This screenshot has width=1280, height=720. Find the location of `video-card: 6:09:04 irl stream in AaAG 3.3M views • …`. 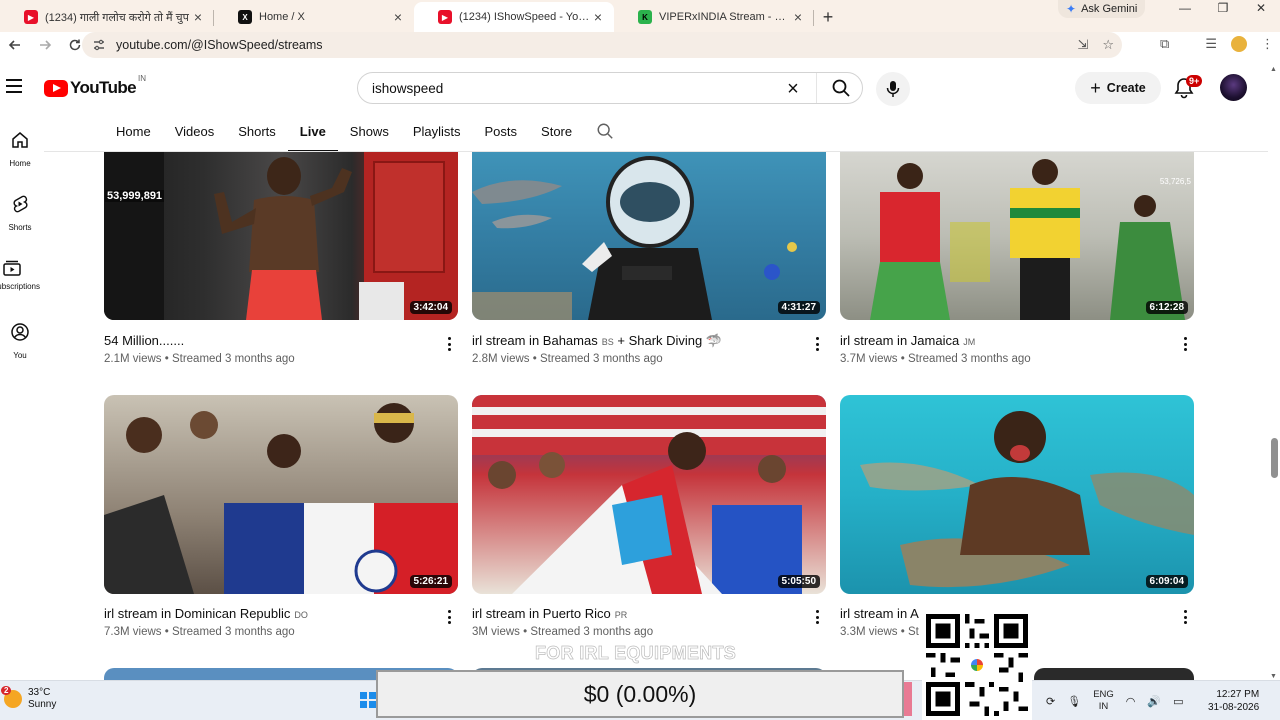

video-card: 6:09:04 irl stream in AaAG 3.3M views • … is located at coordinates (1017, 520).